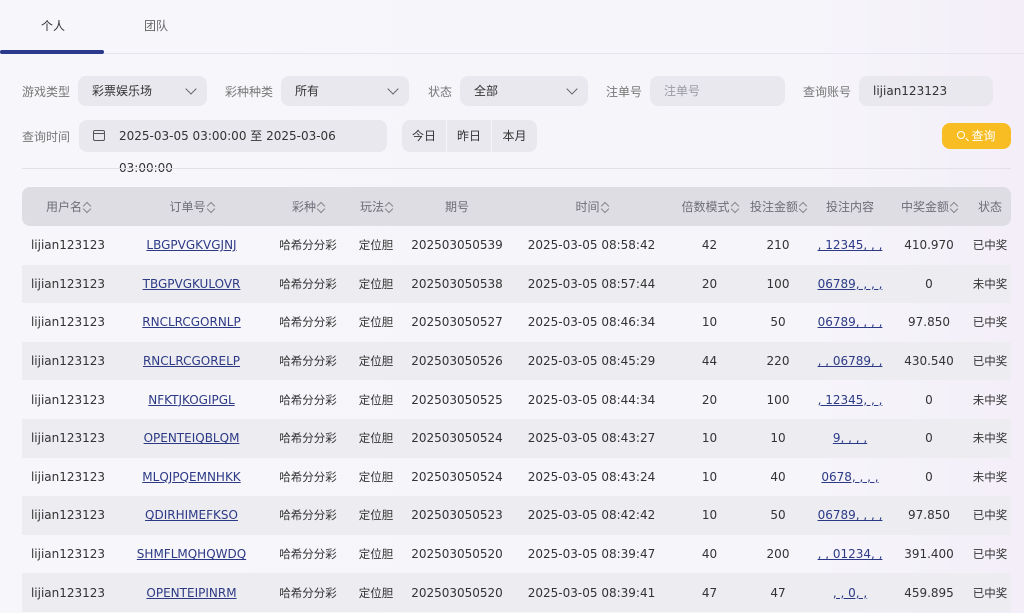  I want to click on cell-order-link: RNCLRCGORNLP, so click(191, 322).